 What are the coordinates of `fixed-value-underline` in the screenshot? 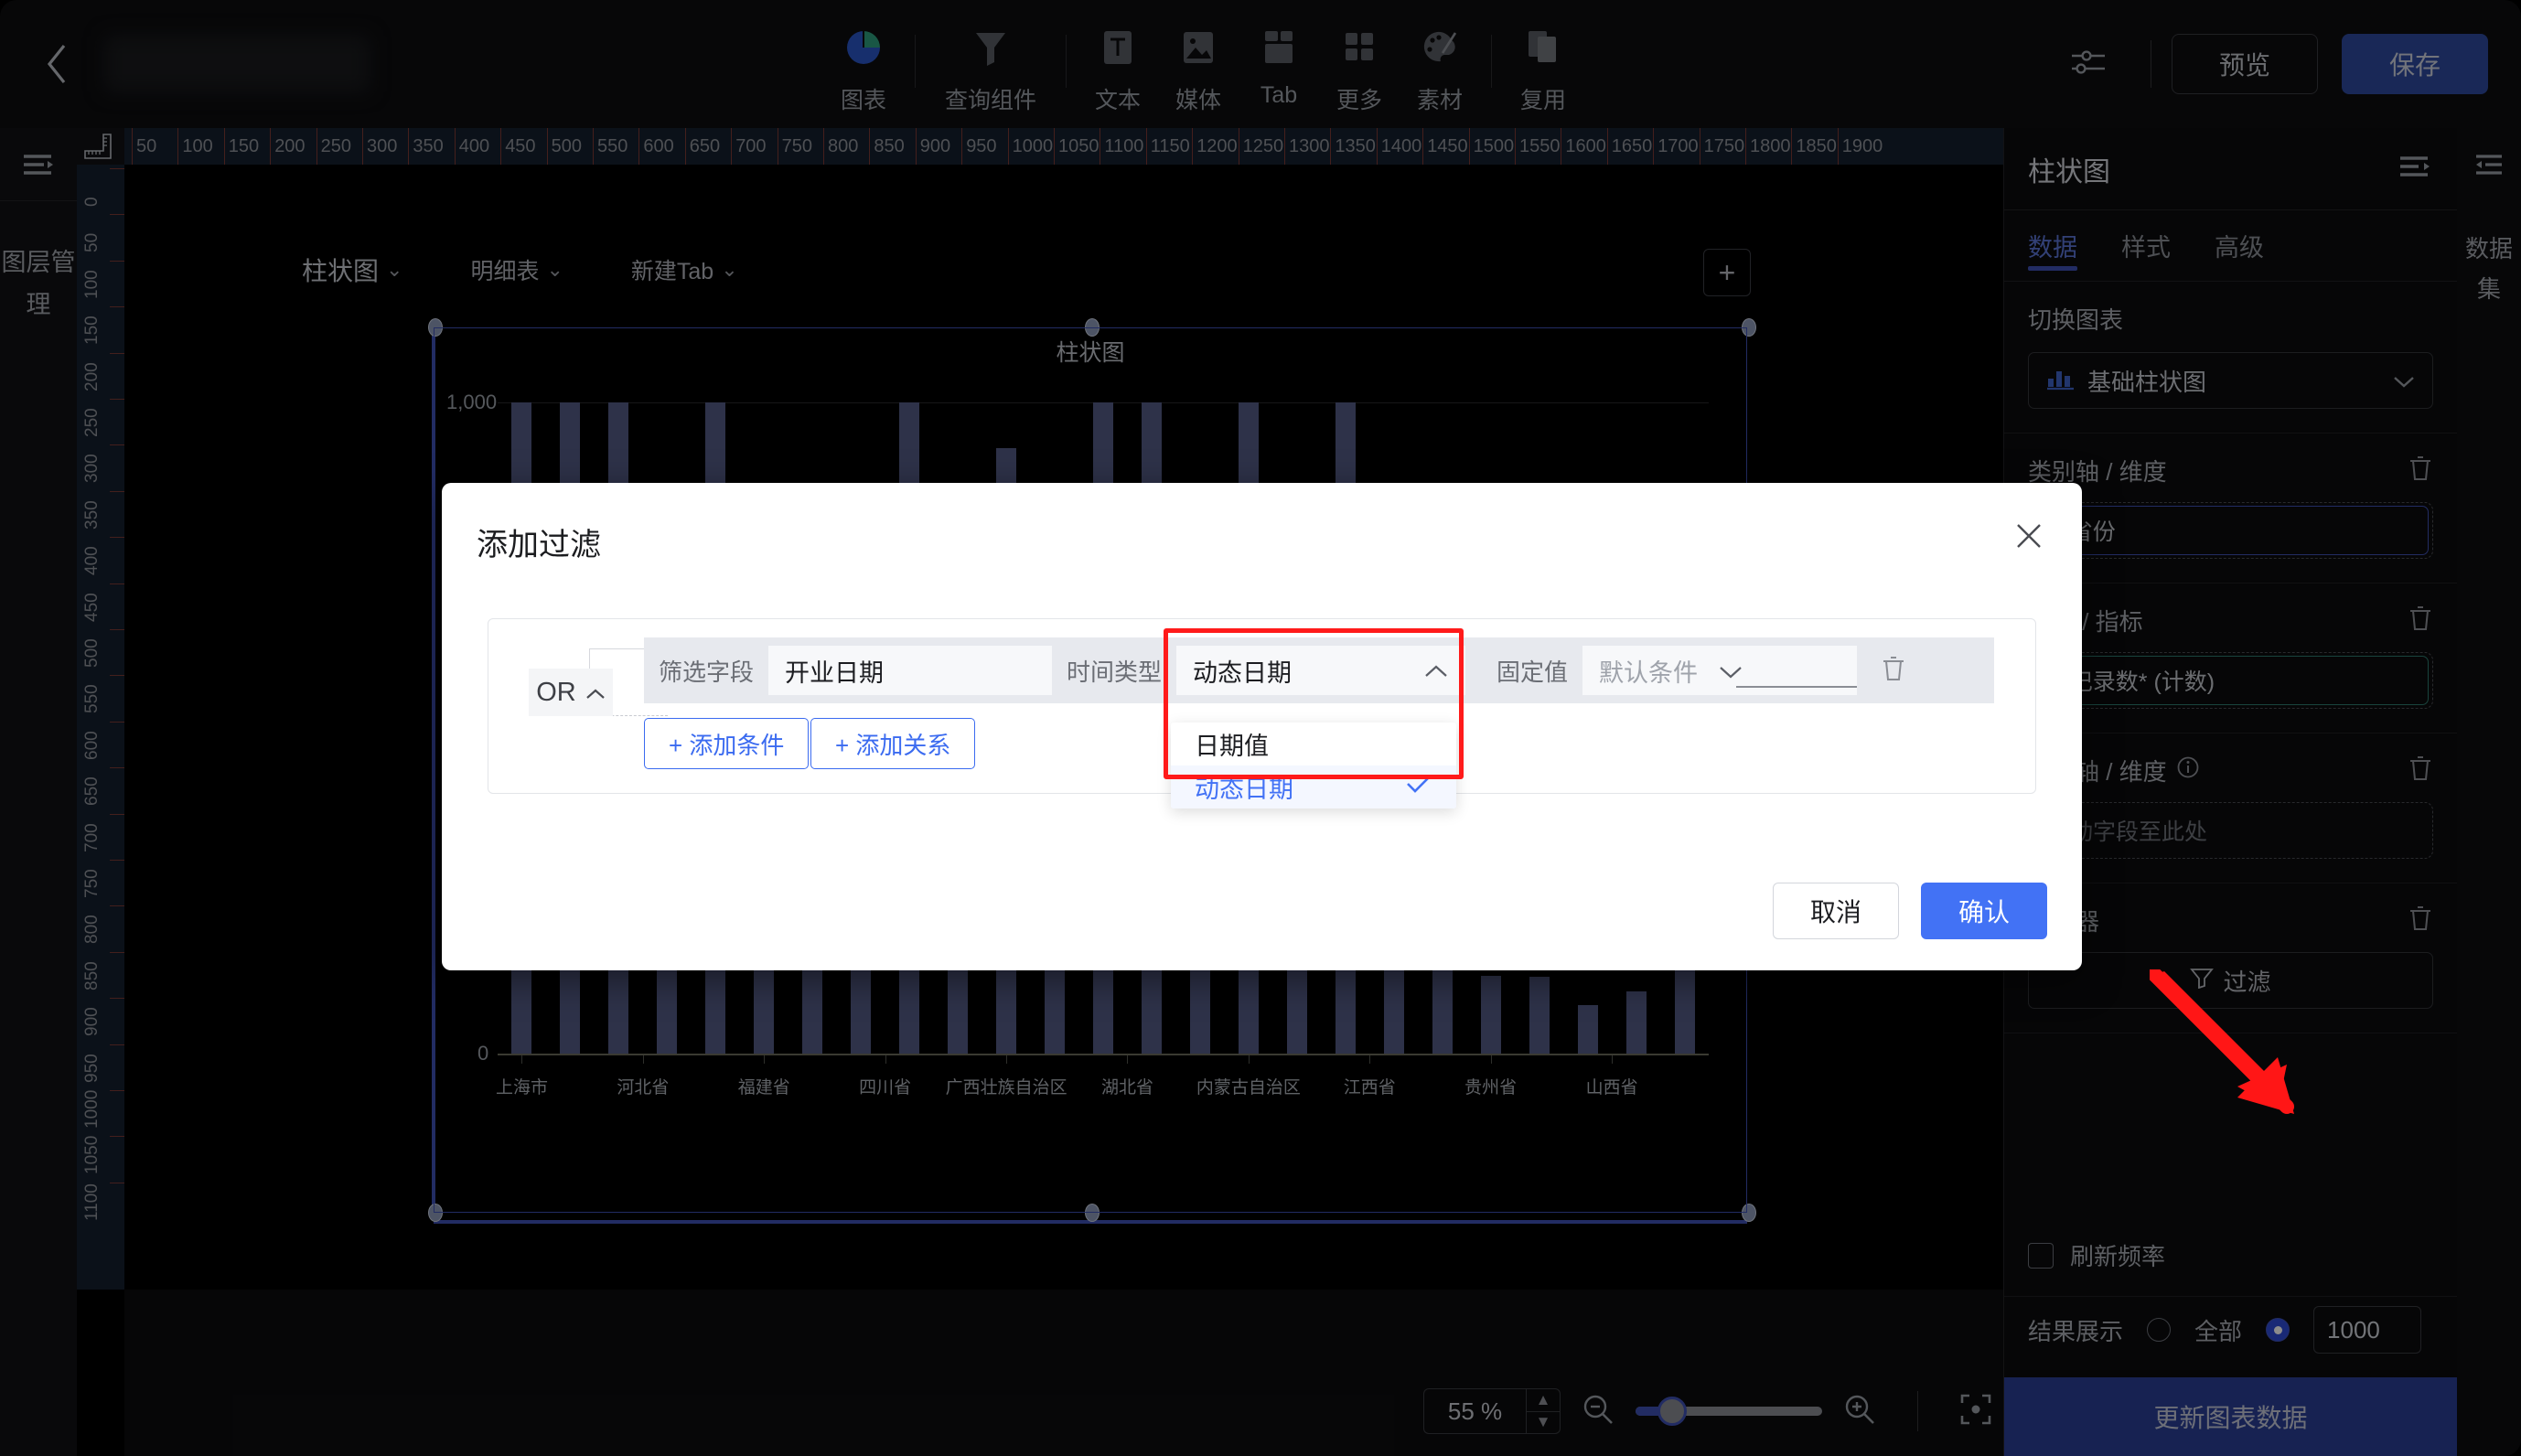 It's located at (1797, 687).